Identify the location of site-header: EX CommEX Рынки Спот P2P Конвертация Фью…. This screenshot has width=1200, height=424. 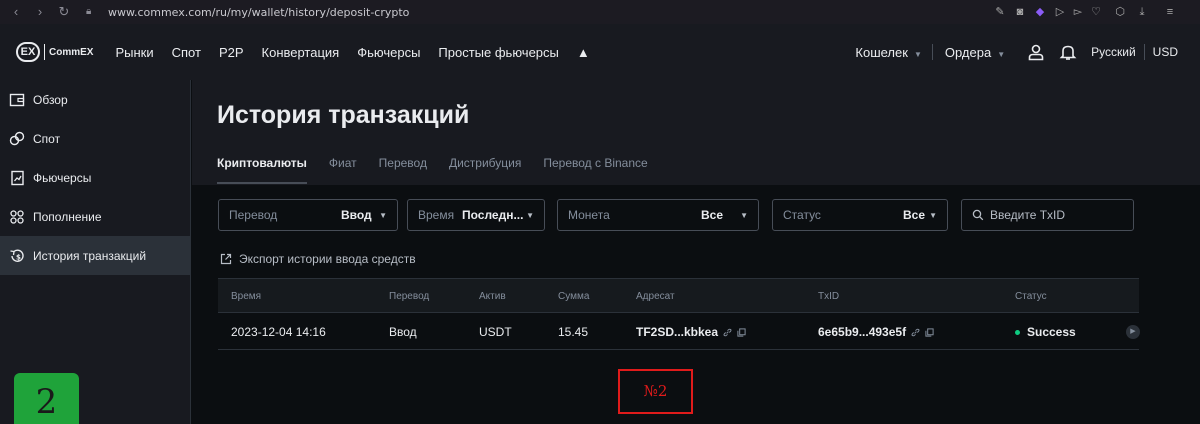
(600, 52).